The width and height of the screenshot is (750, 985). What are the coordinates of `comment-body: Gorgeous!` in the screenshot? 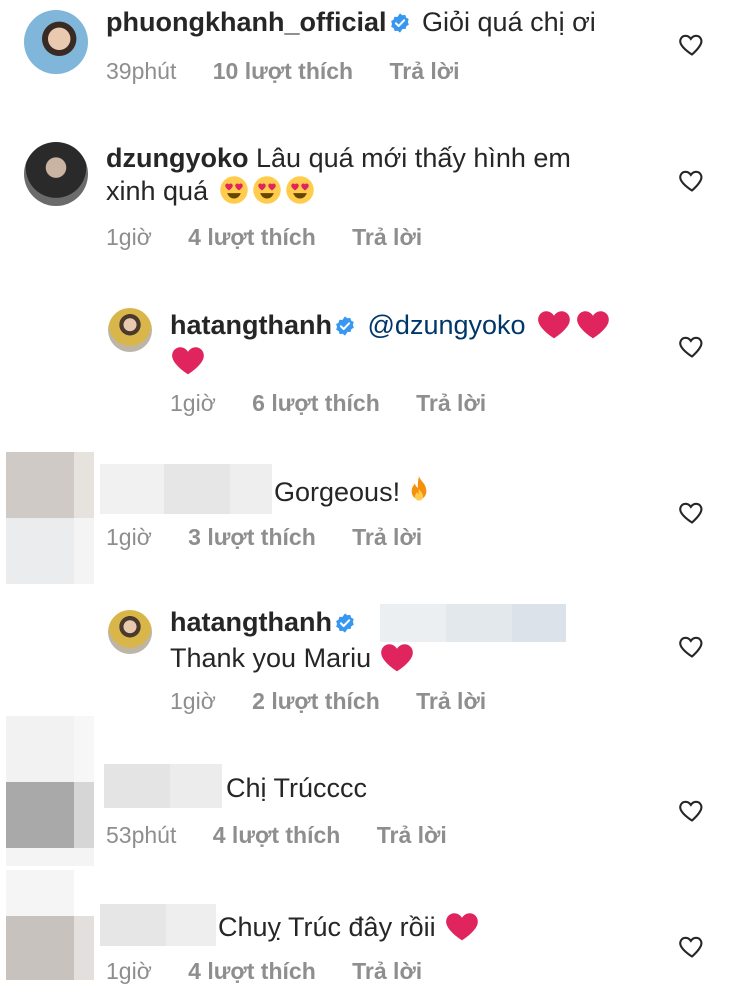 It's located at (337, 492).